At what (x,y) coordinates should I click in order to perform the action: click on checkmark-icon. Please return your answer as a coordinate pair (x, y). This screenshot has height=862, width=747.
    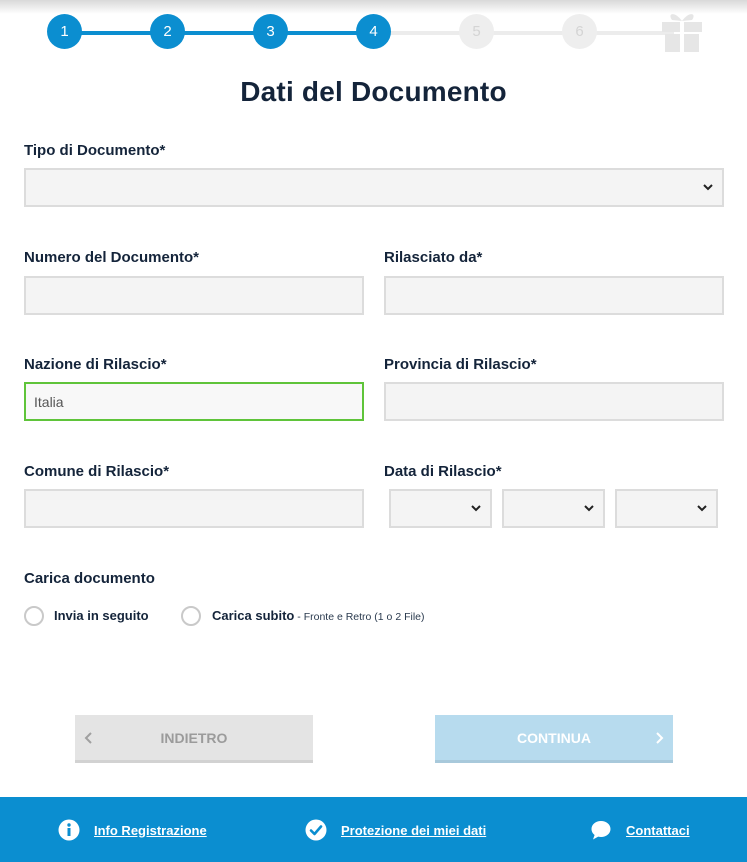
    Looking at the image, I should click on (316, 830).